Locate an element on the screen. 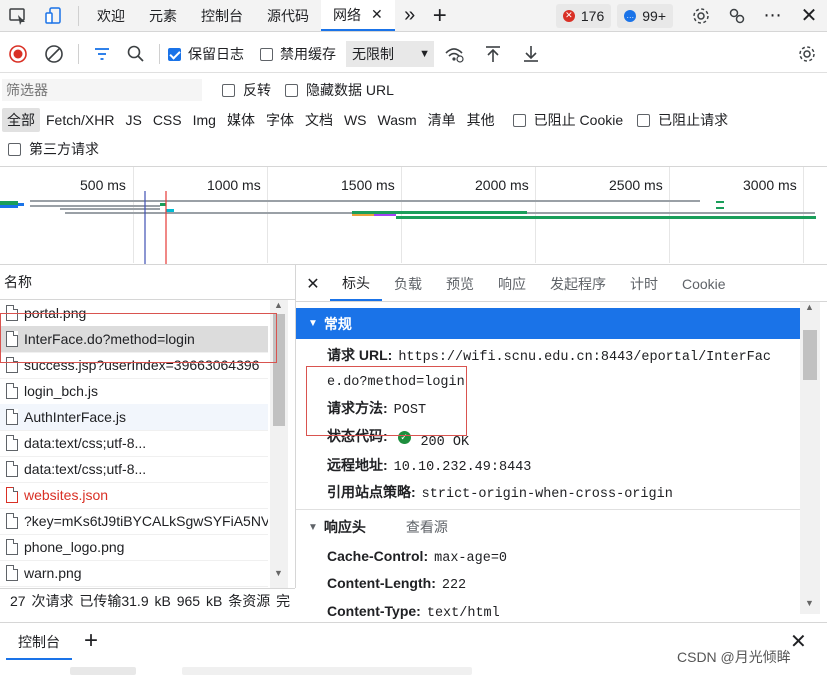 This screenshot has width=827, height=675. device-emulation-icon is located at coordinates (54, 15).